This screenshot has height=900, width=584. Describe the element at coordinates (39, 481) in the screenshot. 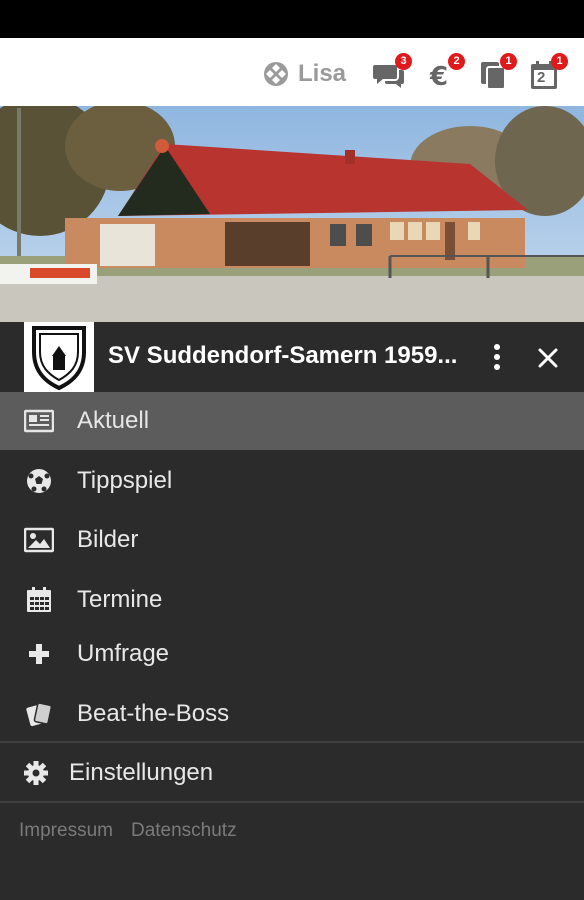

I see `soccer-ball-icon` at that location.